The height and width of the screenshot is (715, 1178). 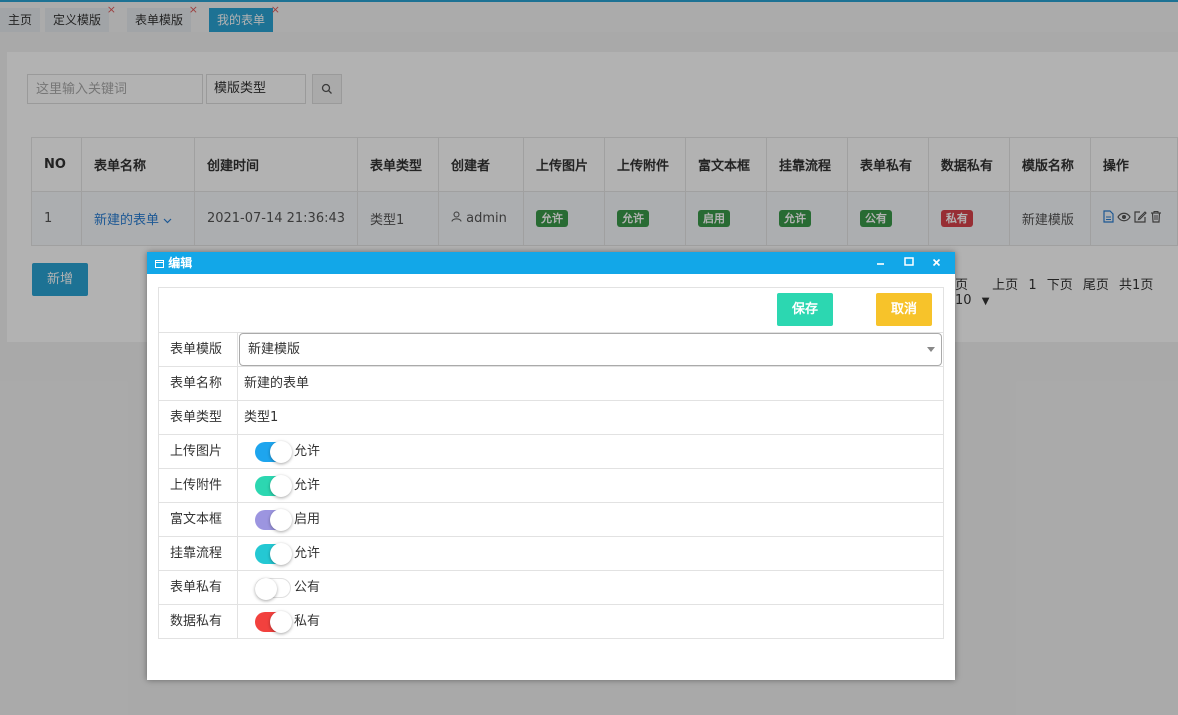 I want to click on toggle-value: 私有, so click(x=307, y=621).